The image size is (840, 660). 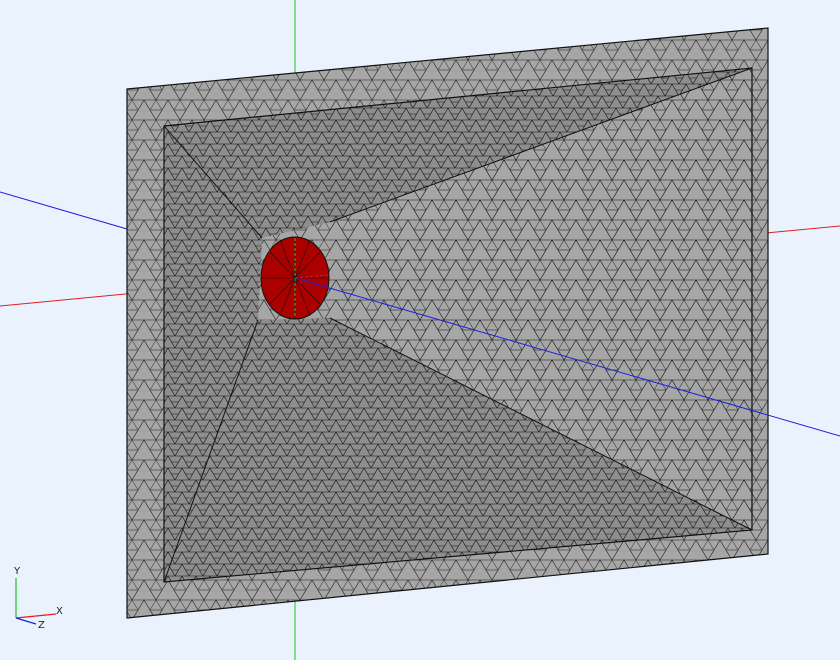 I want to click on triad-x-label: X, so click(x=59, y=611).